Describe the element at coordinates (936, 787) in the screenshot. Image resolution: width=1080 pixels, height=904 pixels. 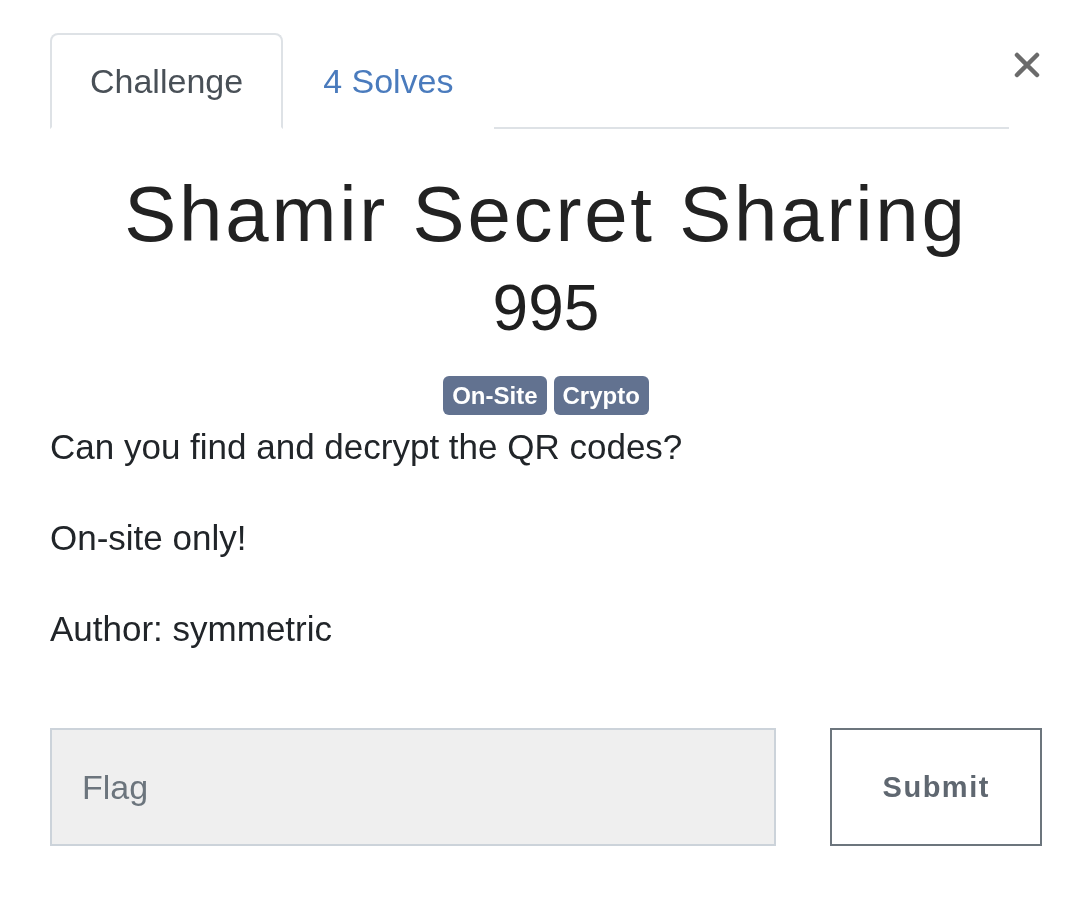
I see `submit-button: Submit` at that location.